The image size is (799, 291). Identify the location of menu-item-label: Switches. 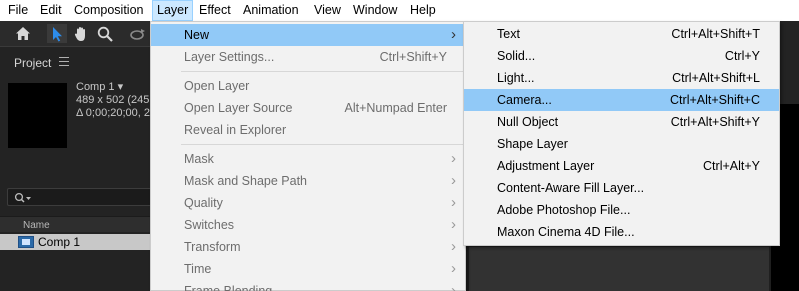
(209, 225).